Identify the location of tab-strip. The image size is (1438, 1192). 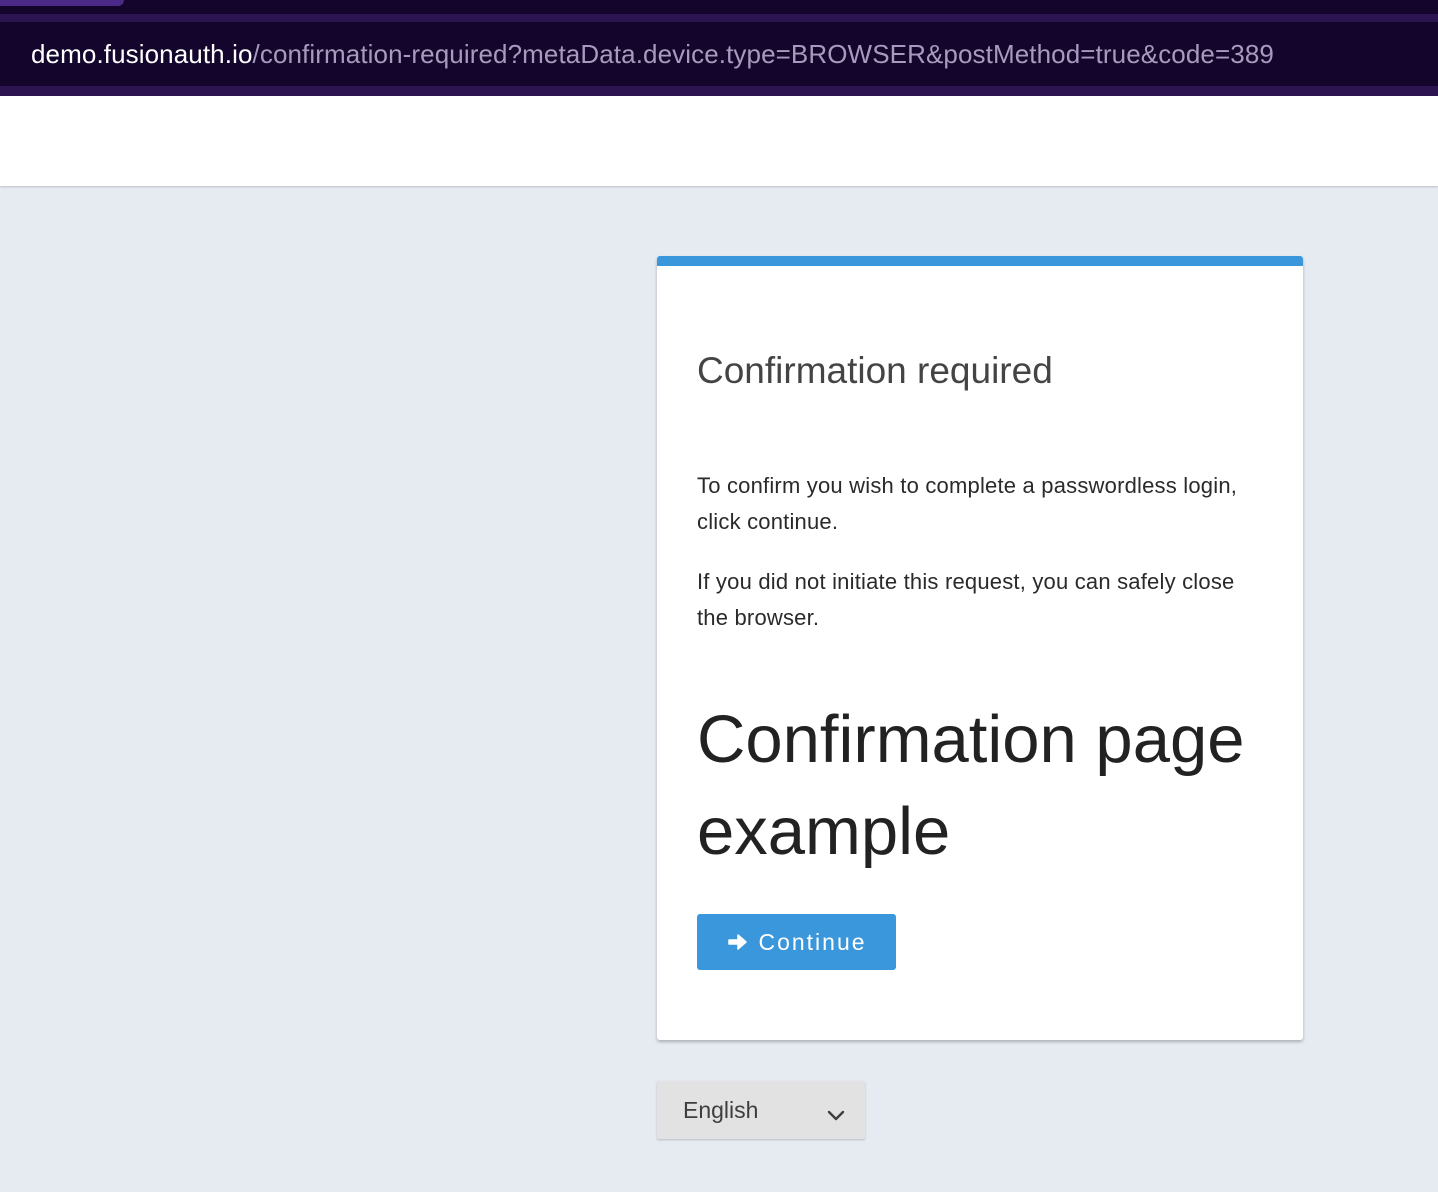
(719, 7).